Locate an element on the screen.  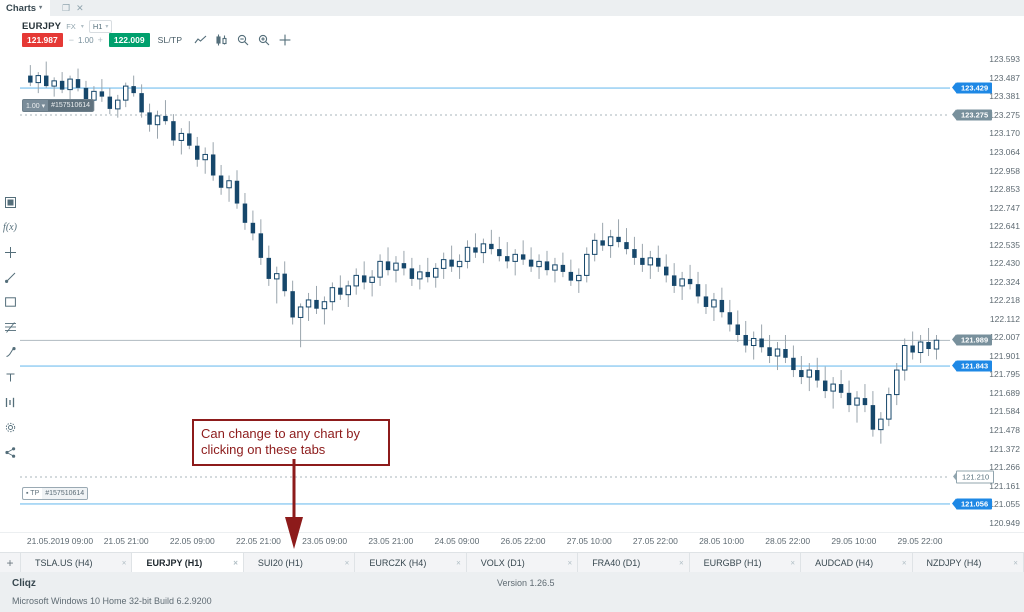
chevron-down-icon: ▾ is located at coordinates (40, 8).